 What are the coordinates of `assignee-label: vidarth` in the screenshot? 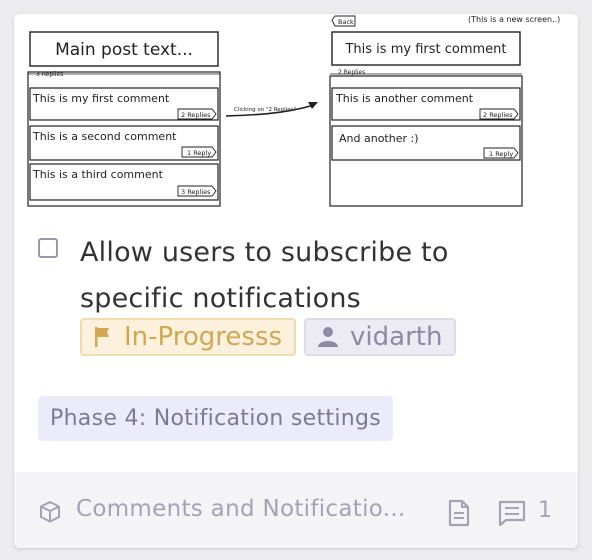 It's located at (396, 337).